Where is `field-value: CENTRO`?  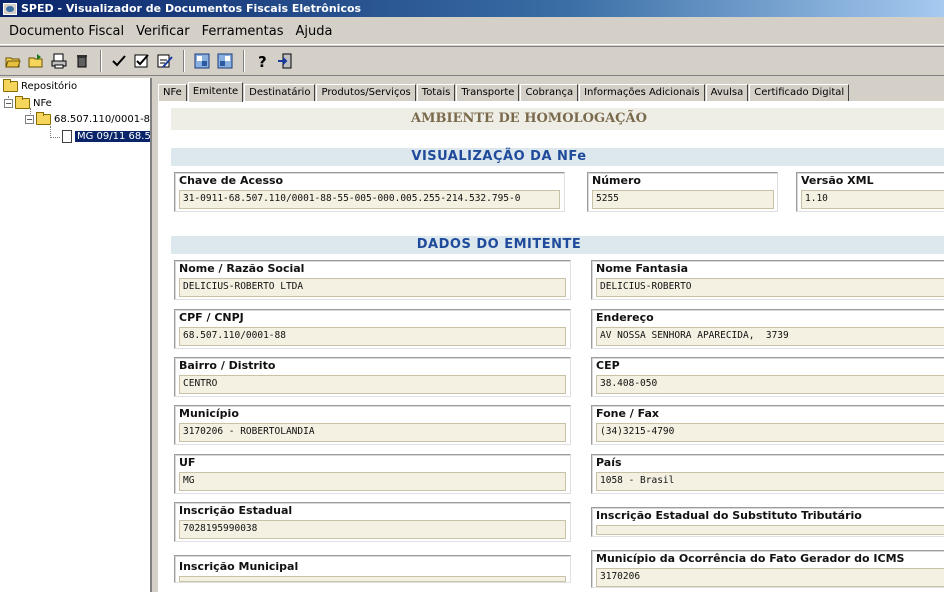 field-value: CENTRO is located at coordinates (372, 384).